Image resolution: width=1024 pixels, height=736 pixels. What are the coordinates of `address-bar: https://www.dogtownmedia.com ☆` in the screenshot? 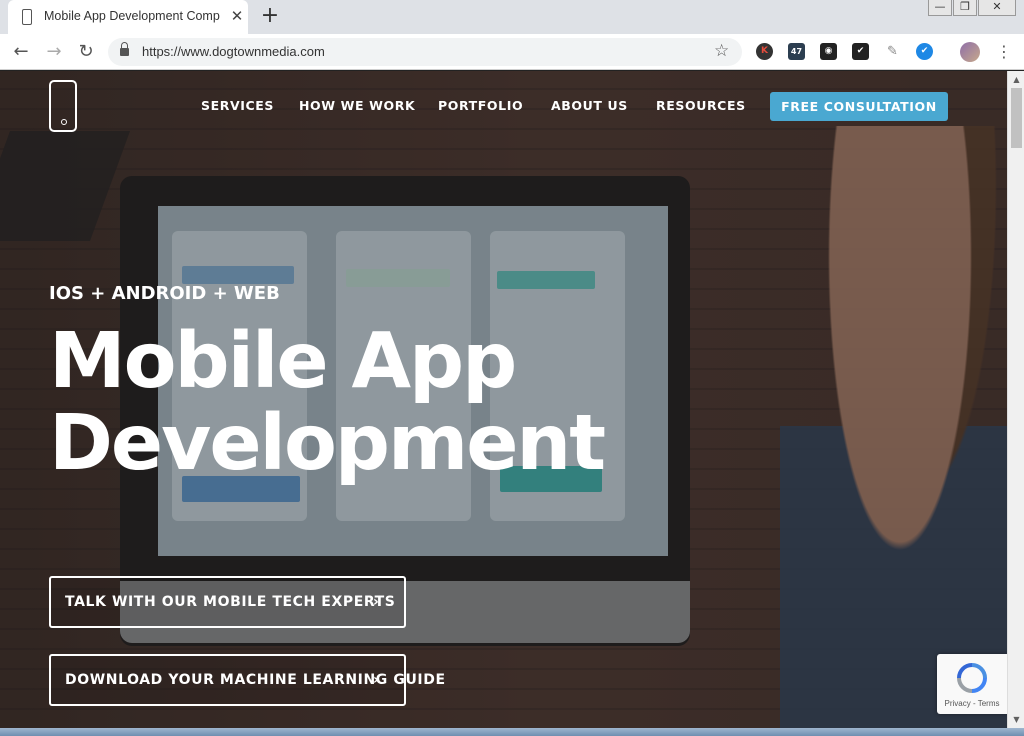 It's located at (425, 52).